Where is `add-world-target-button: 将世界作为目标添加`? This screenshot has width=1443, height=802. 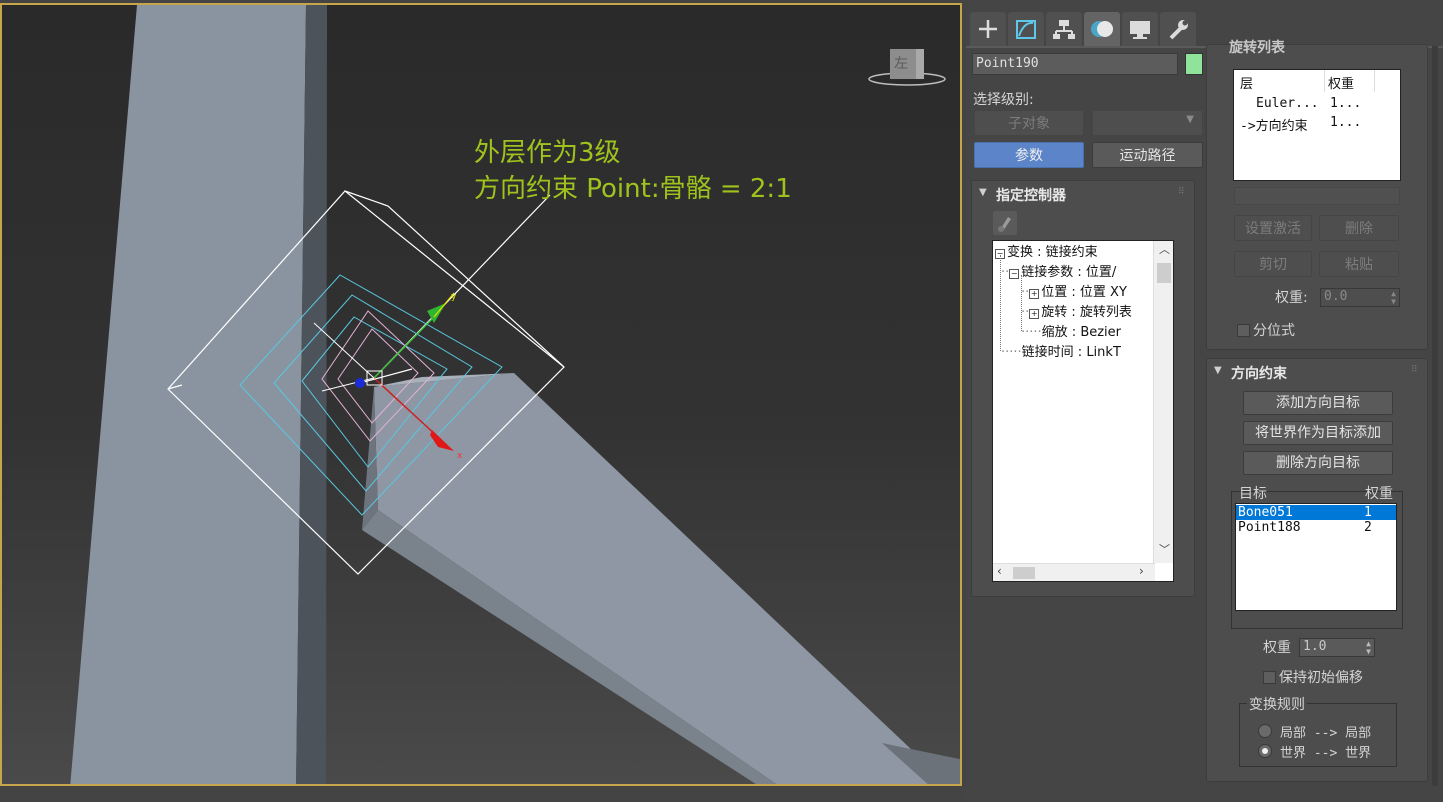
add-world-target-button: 将世界作为目标添加 is located at coordinates (1318, 433).